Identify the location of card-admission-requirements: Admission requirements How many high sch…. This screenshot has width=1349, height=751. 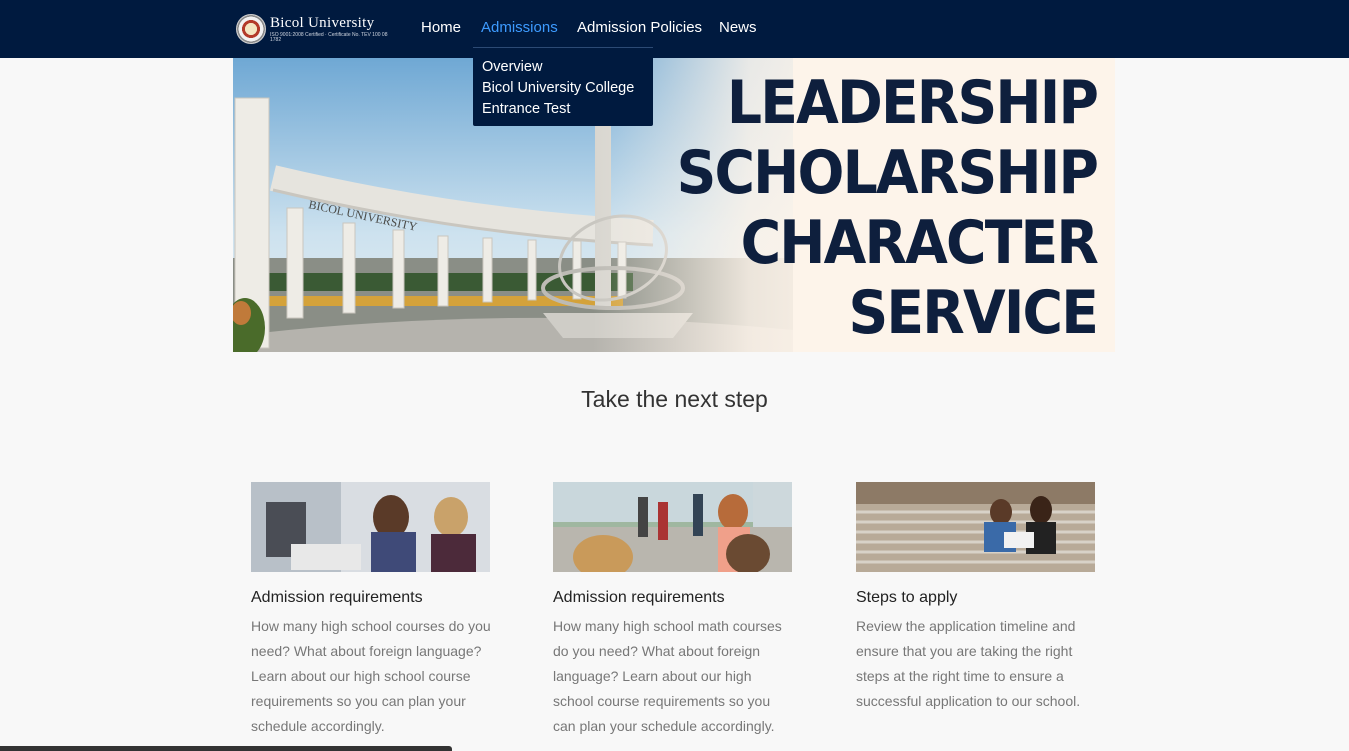
(371, 610).